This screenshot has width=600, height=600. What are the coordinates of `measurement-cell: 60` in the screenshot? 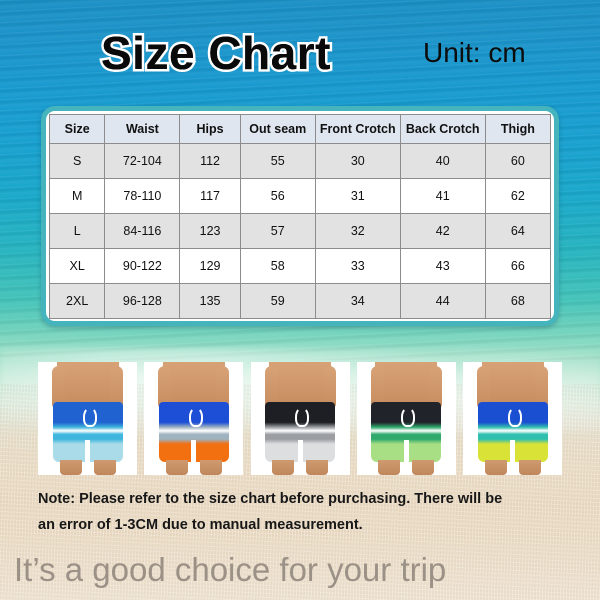 It's located at (518, 161).